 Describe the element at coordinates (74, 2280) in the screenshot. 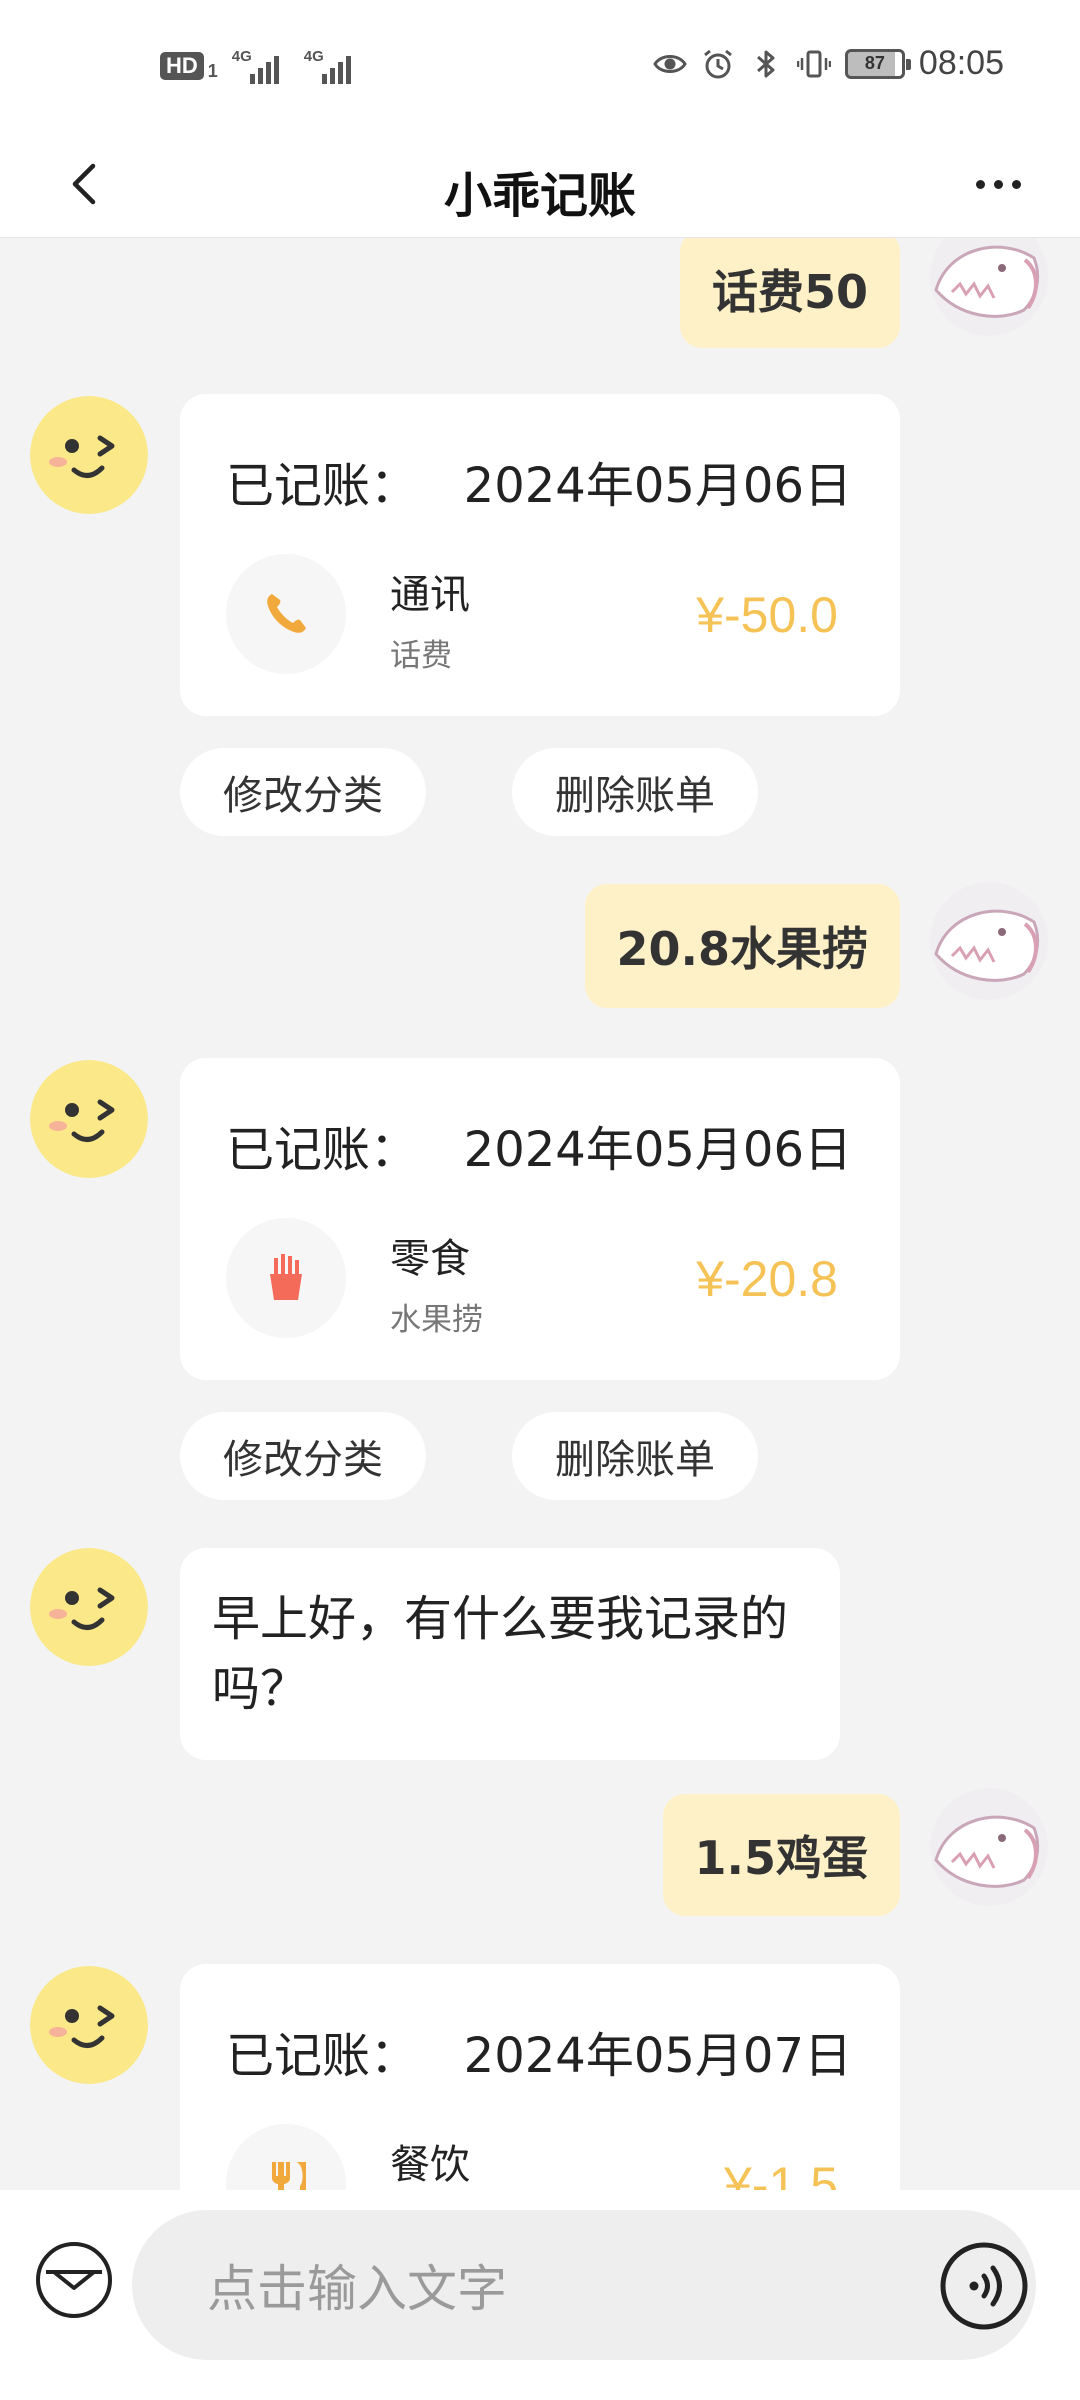

I see `wallet-icon` at that location.